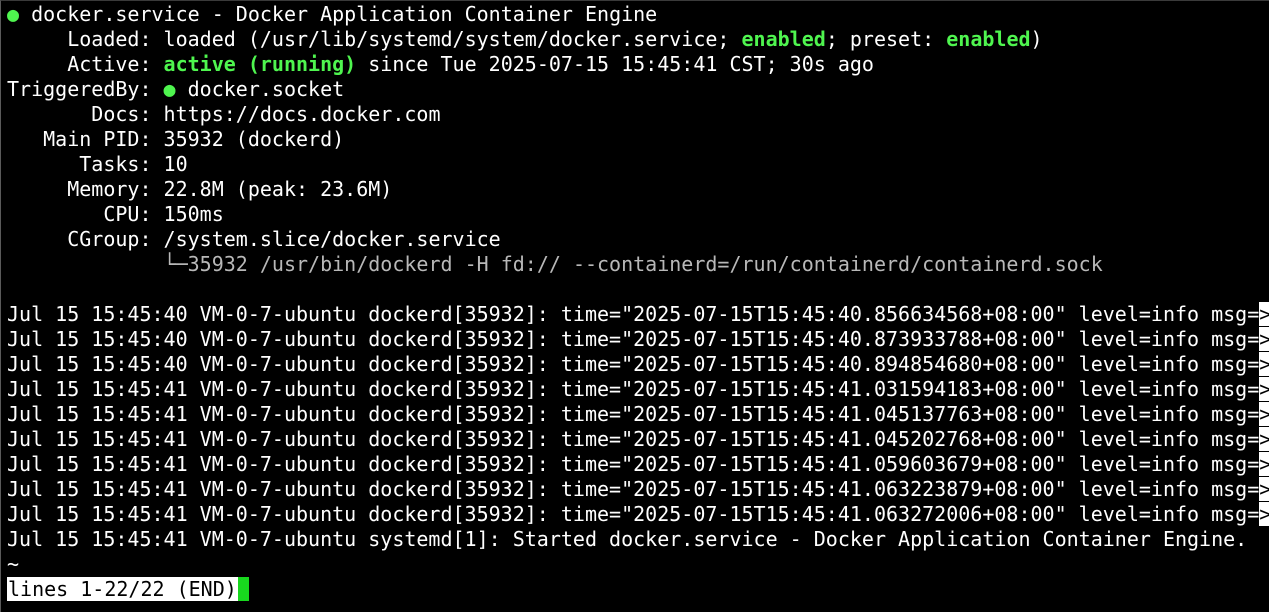 The height and width of the screenshot is (612, 1269). What do you see at coordinates (85, 189) in the screenshot?
I see `memory-label: Memory:` at bounding box center [85, 189].